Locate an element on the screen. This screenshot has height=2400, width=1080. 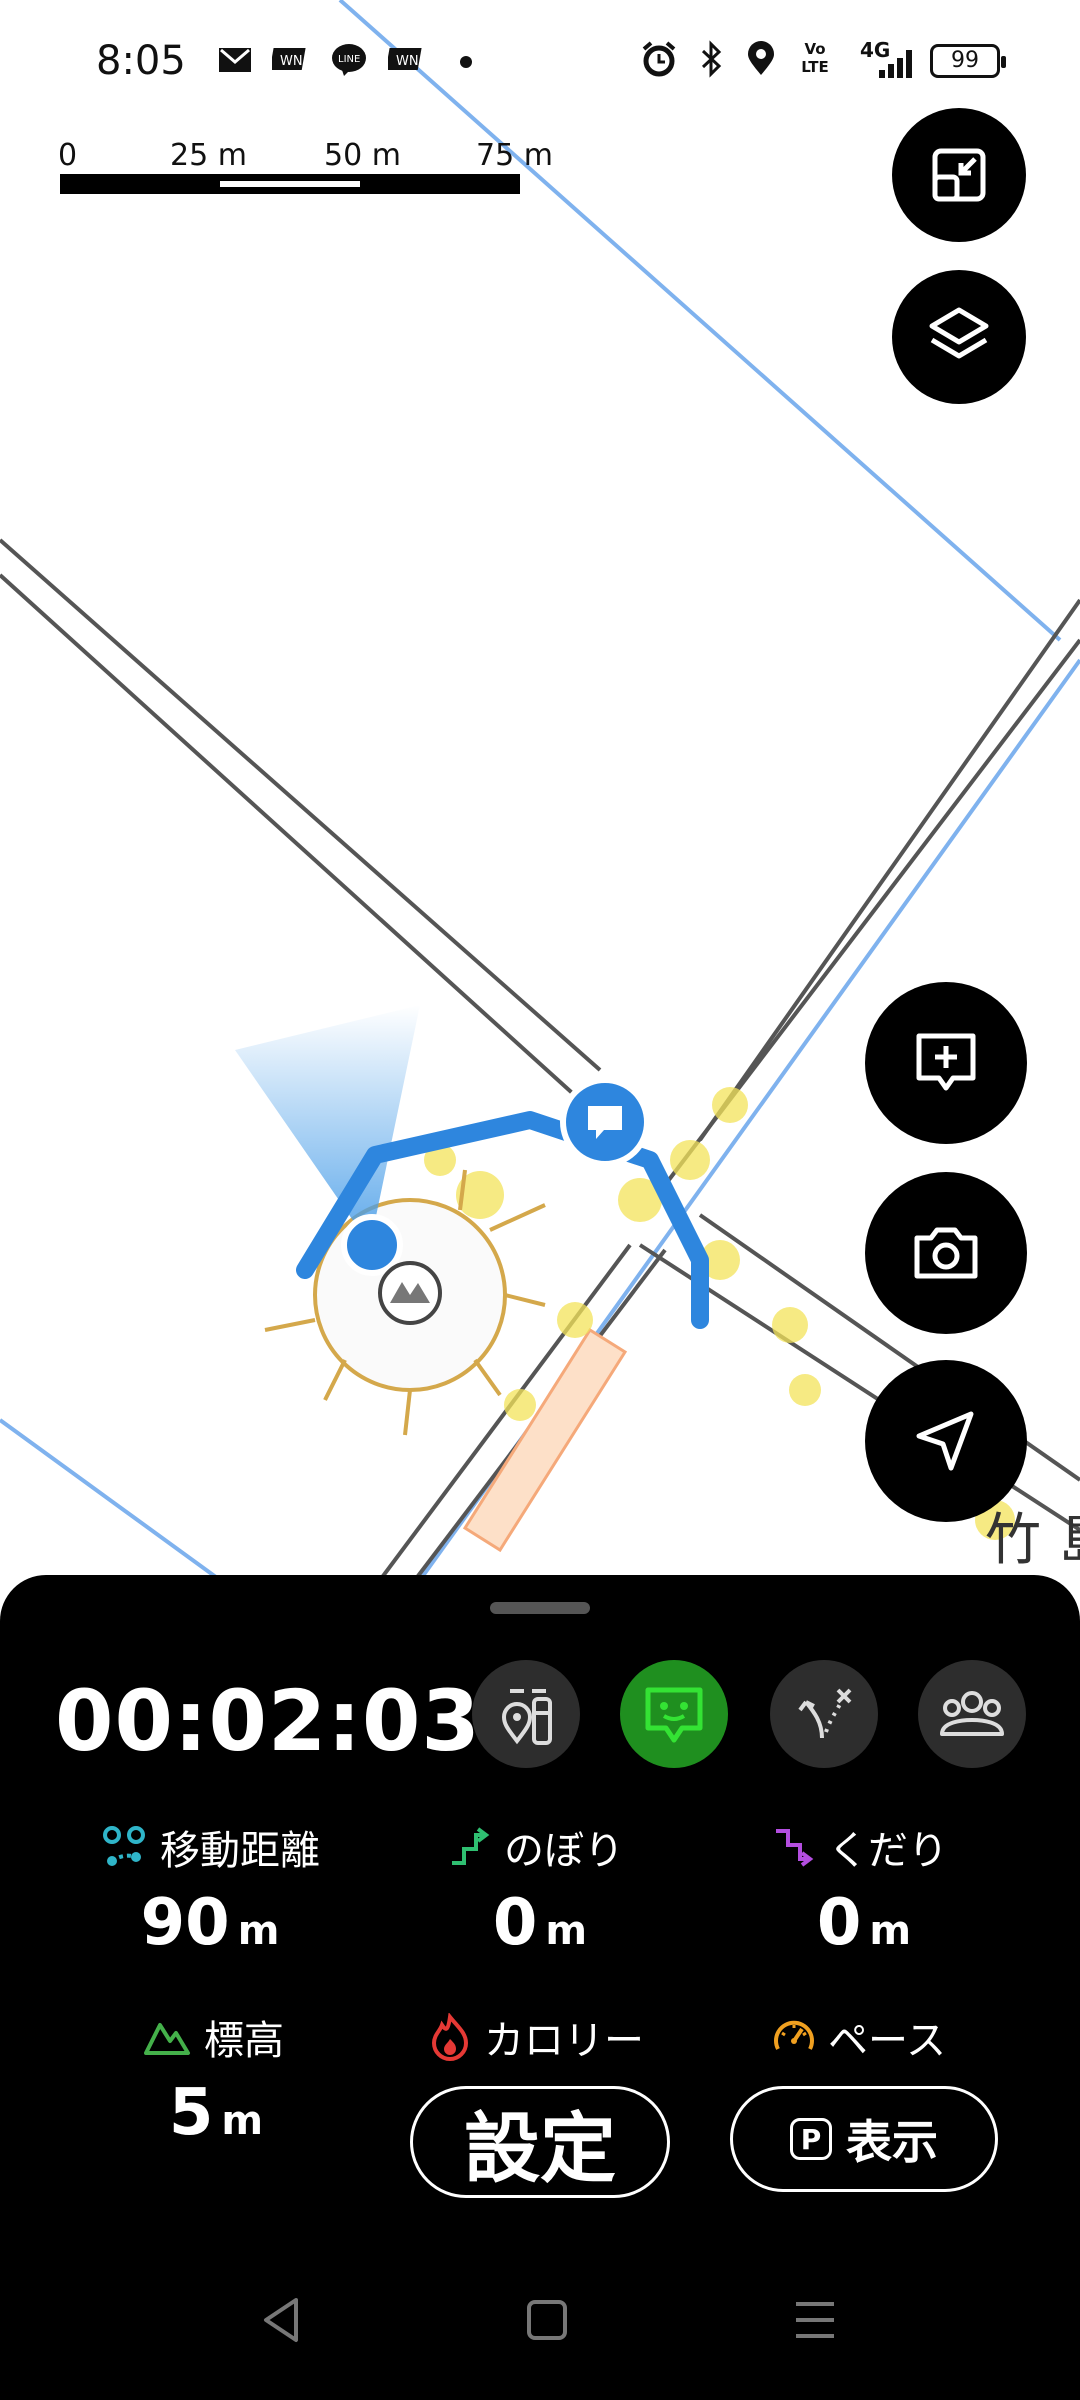
ascent-number: 0 is located at coordinates (515, 1923).